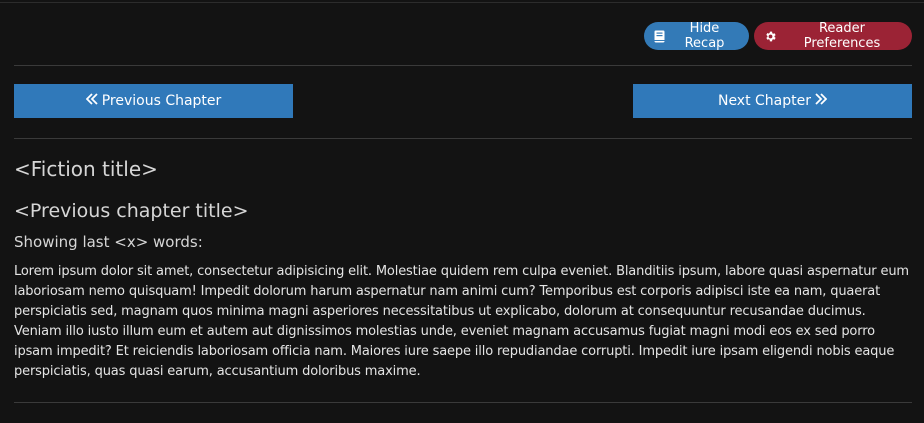 The width and height of the screenshot is (924, 423). I want to click on previous-chapter-title: <Previous chapter title>, so click(131, 211).